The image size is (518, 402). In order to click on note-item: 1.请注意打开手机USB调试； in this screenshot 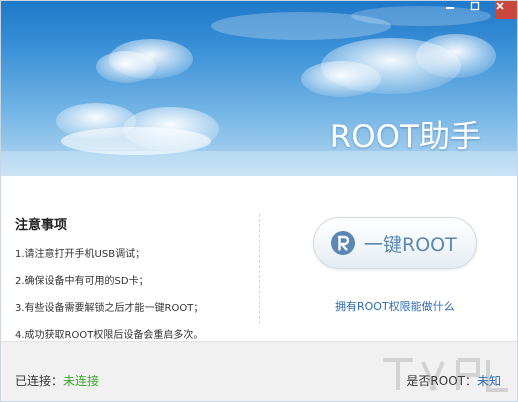, I will do `click(80, 254)`.